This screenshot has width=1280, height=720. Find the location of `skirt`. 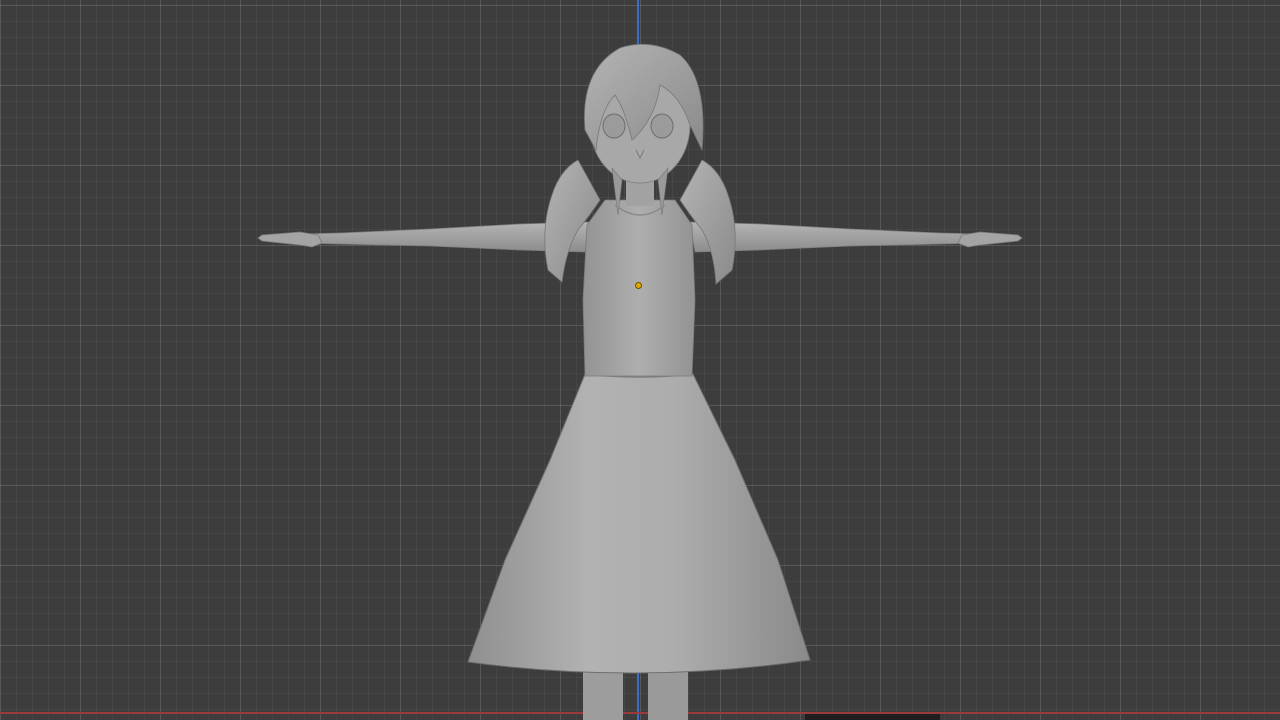

skirt is located at coordinates (639, 523).